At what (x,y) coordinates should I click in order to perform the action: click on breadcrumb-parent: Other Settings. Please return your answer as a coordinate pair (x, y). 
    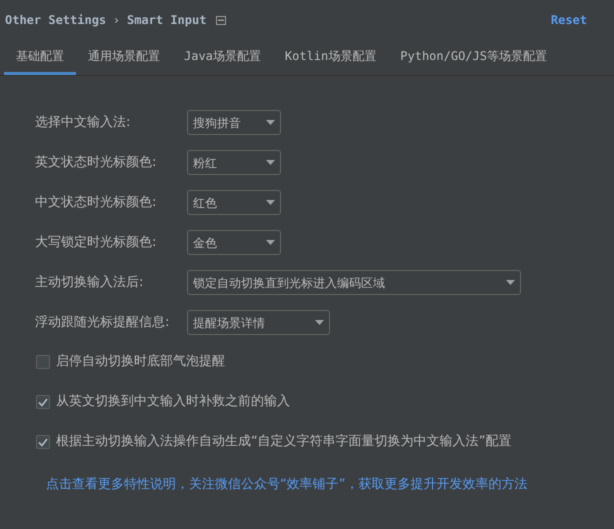
    Looking at the image, I should click on (55, 20).